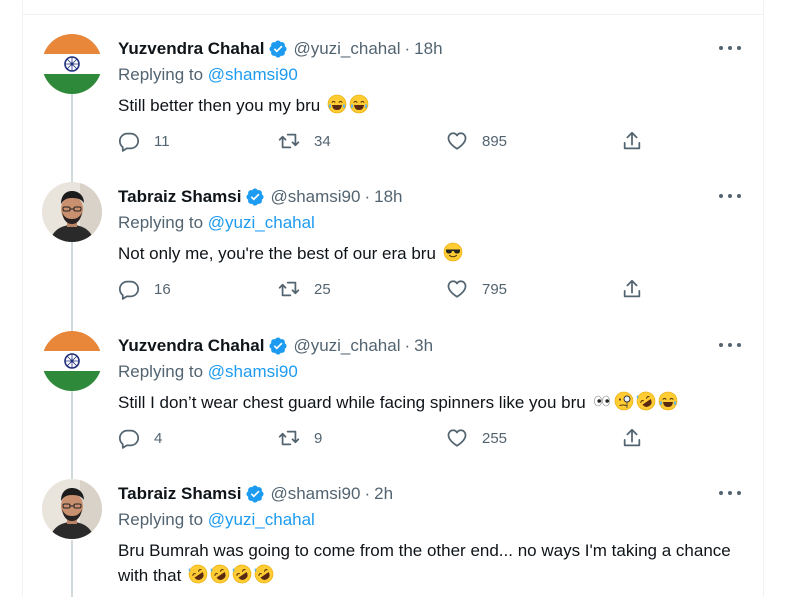 Image resolution: width=800 pixels, height=597 pixels. I want to click on face-with-monocle-icon, so click(624, 401).